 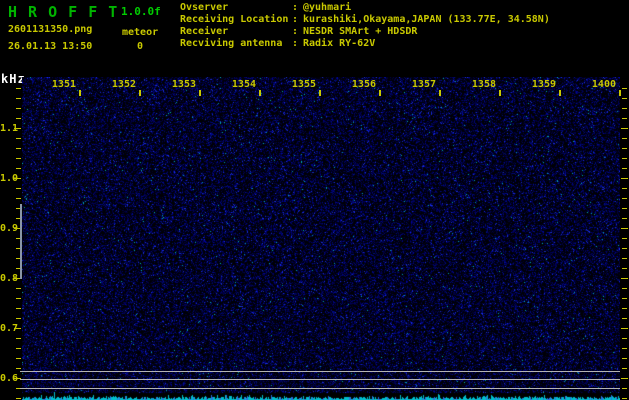 I want to click on scale-bar, so click(x=21, y=241).